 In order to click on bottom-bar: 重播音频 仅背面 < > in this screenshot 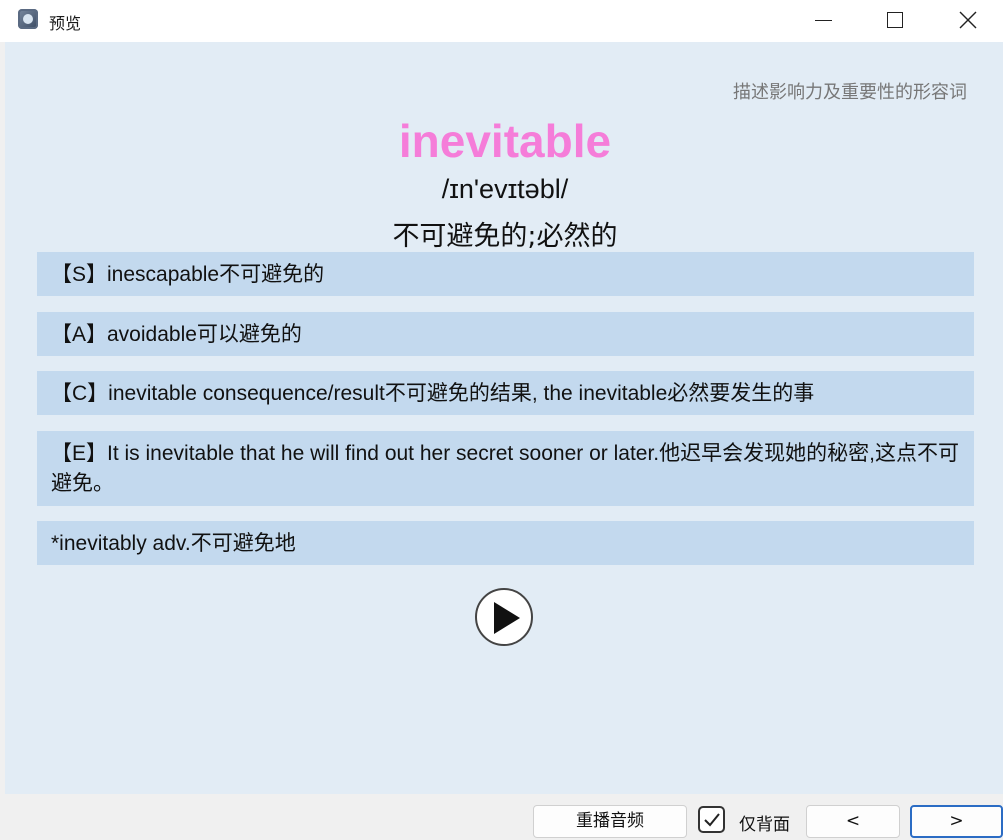, I will do `click(501, 817)`.